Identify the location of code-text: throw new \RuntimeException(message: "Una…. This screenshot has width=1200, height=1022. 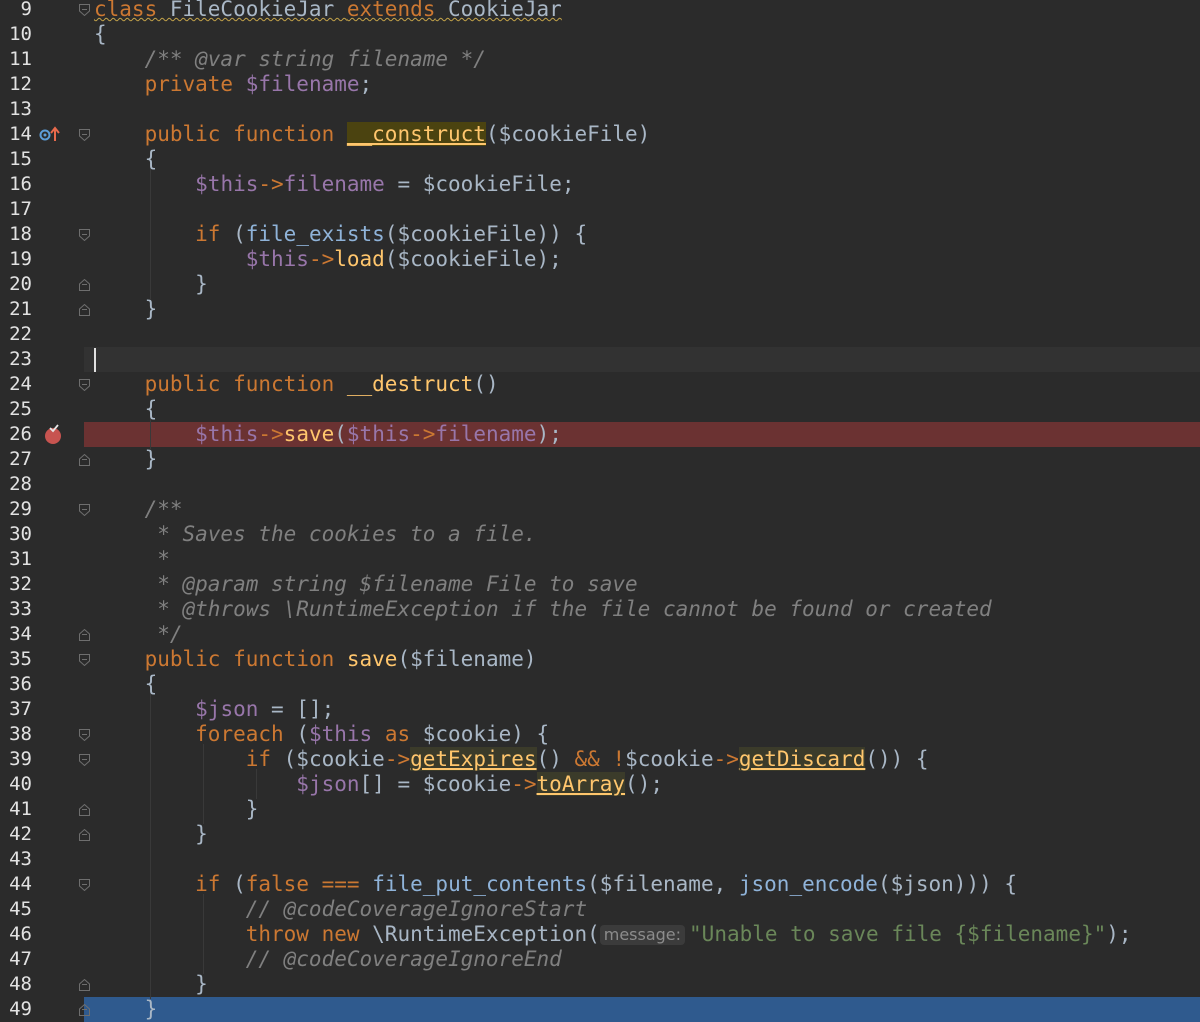
(613, 934).